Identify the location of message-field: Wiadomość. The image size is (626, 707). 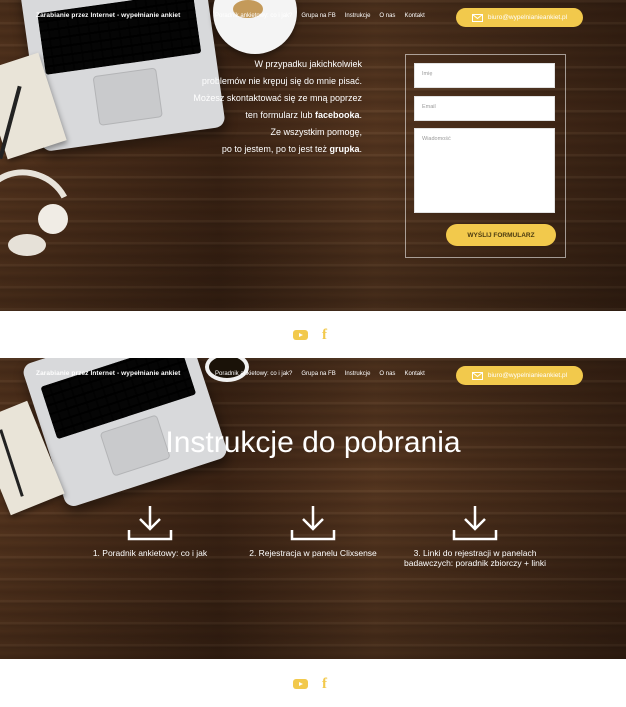
(484, 170).